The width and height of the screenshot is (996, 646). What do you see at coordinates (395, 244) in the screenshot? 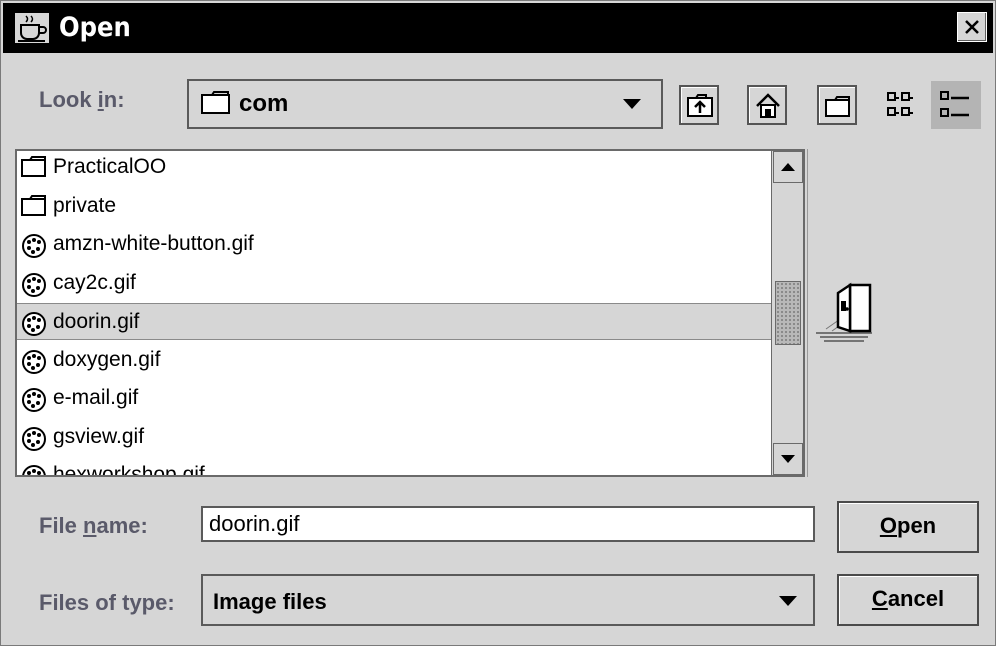
I see `file-list-item: amzn-white-button.gif` at bounding box center [395, 244].